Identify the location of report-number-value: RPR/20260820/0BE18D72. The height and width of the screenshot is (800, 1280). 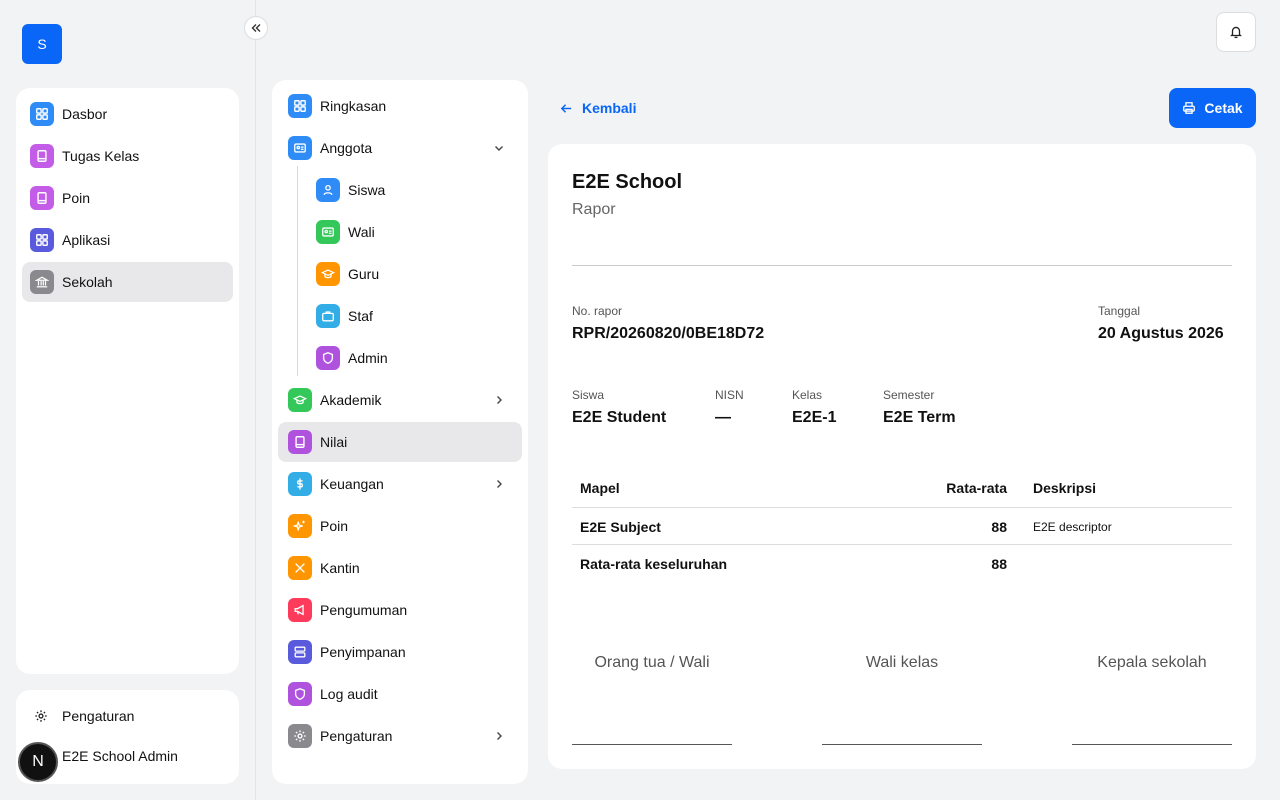
(668, 333).